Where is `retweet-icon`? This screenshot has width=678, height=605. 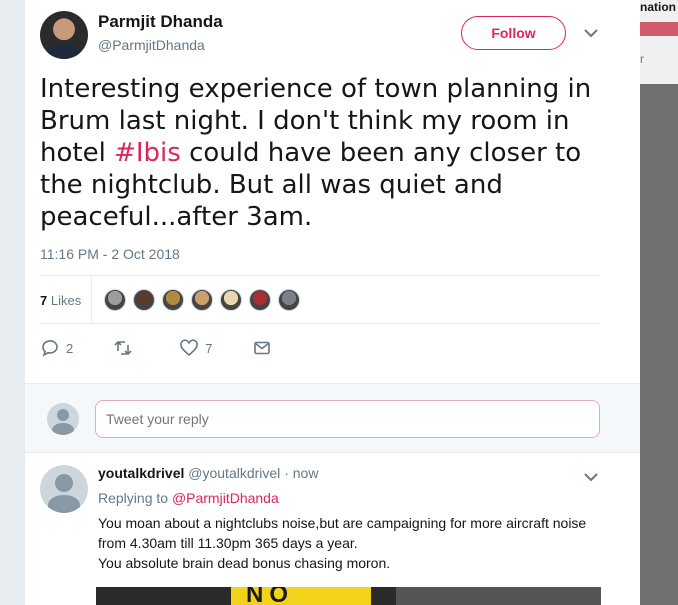 retweet-icon is located at coordinates (123, 348).